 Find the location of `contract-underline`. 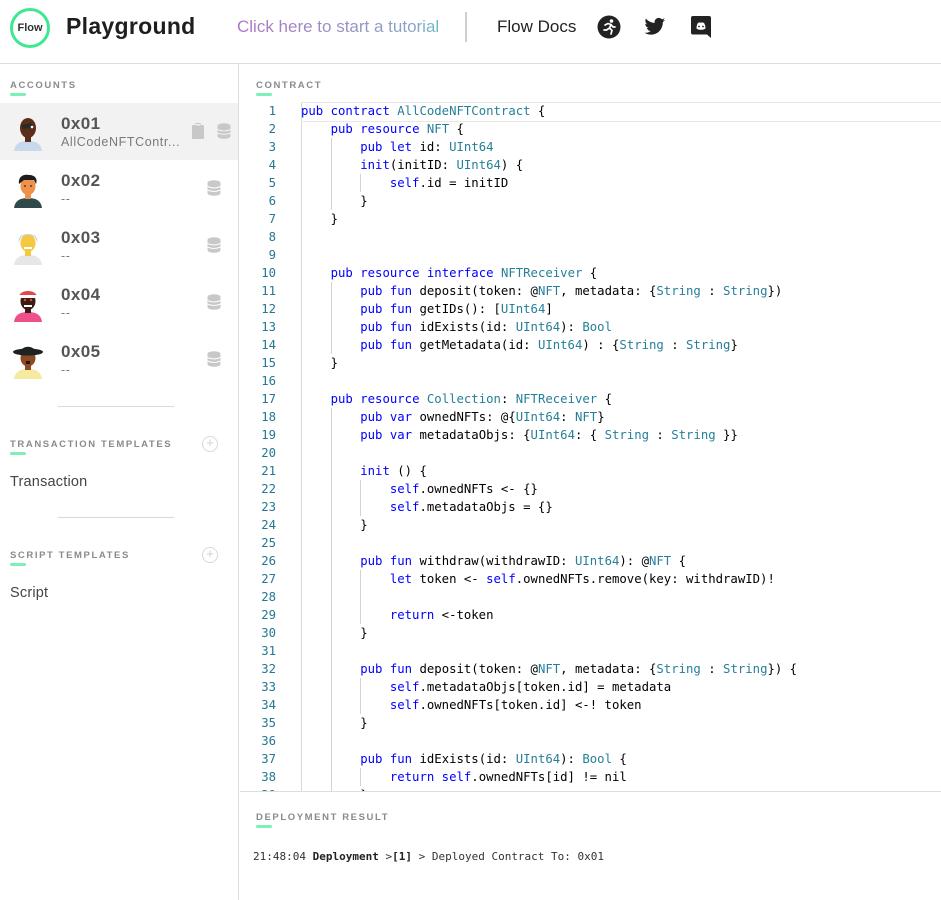

contract-underline is located at coordinates (264, 94).